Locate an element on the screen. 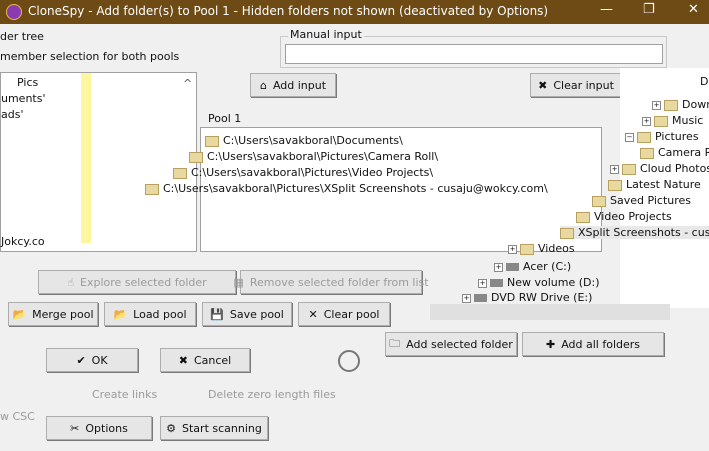  clear-pool-button: ✕ Clear pool is located at coordinates (344, 314).